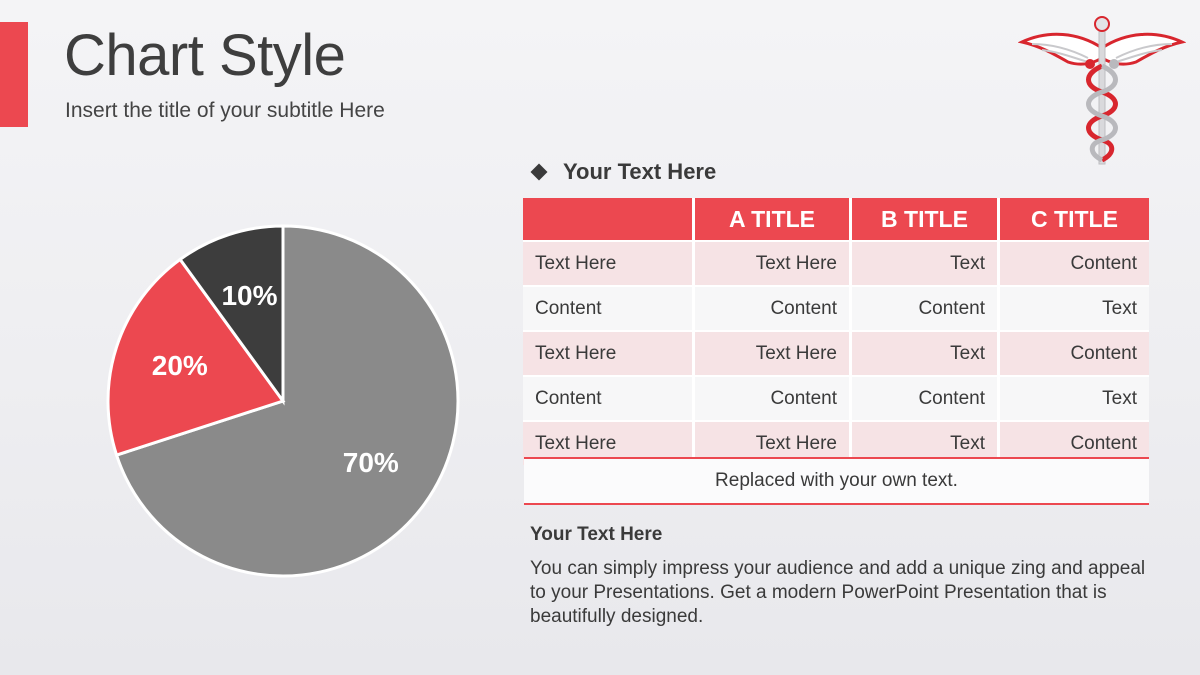  What do you see at coordinates (773, 219) in the screenshot?
I see `table-header-cell: A TITLE` at bounding box center [773, 219].